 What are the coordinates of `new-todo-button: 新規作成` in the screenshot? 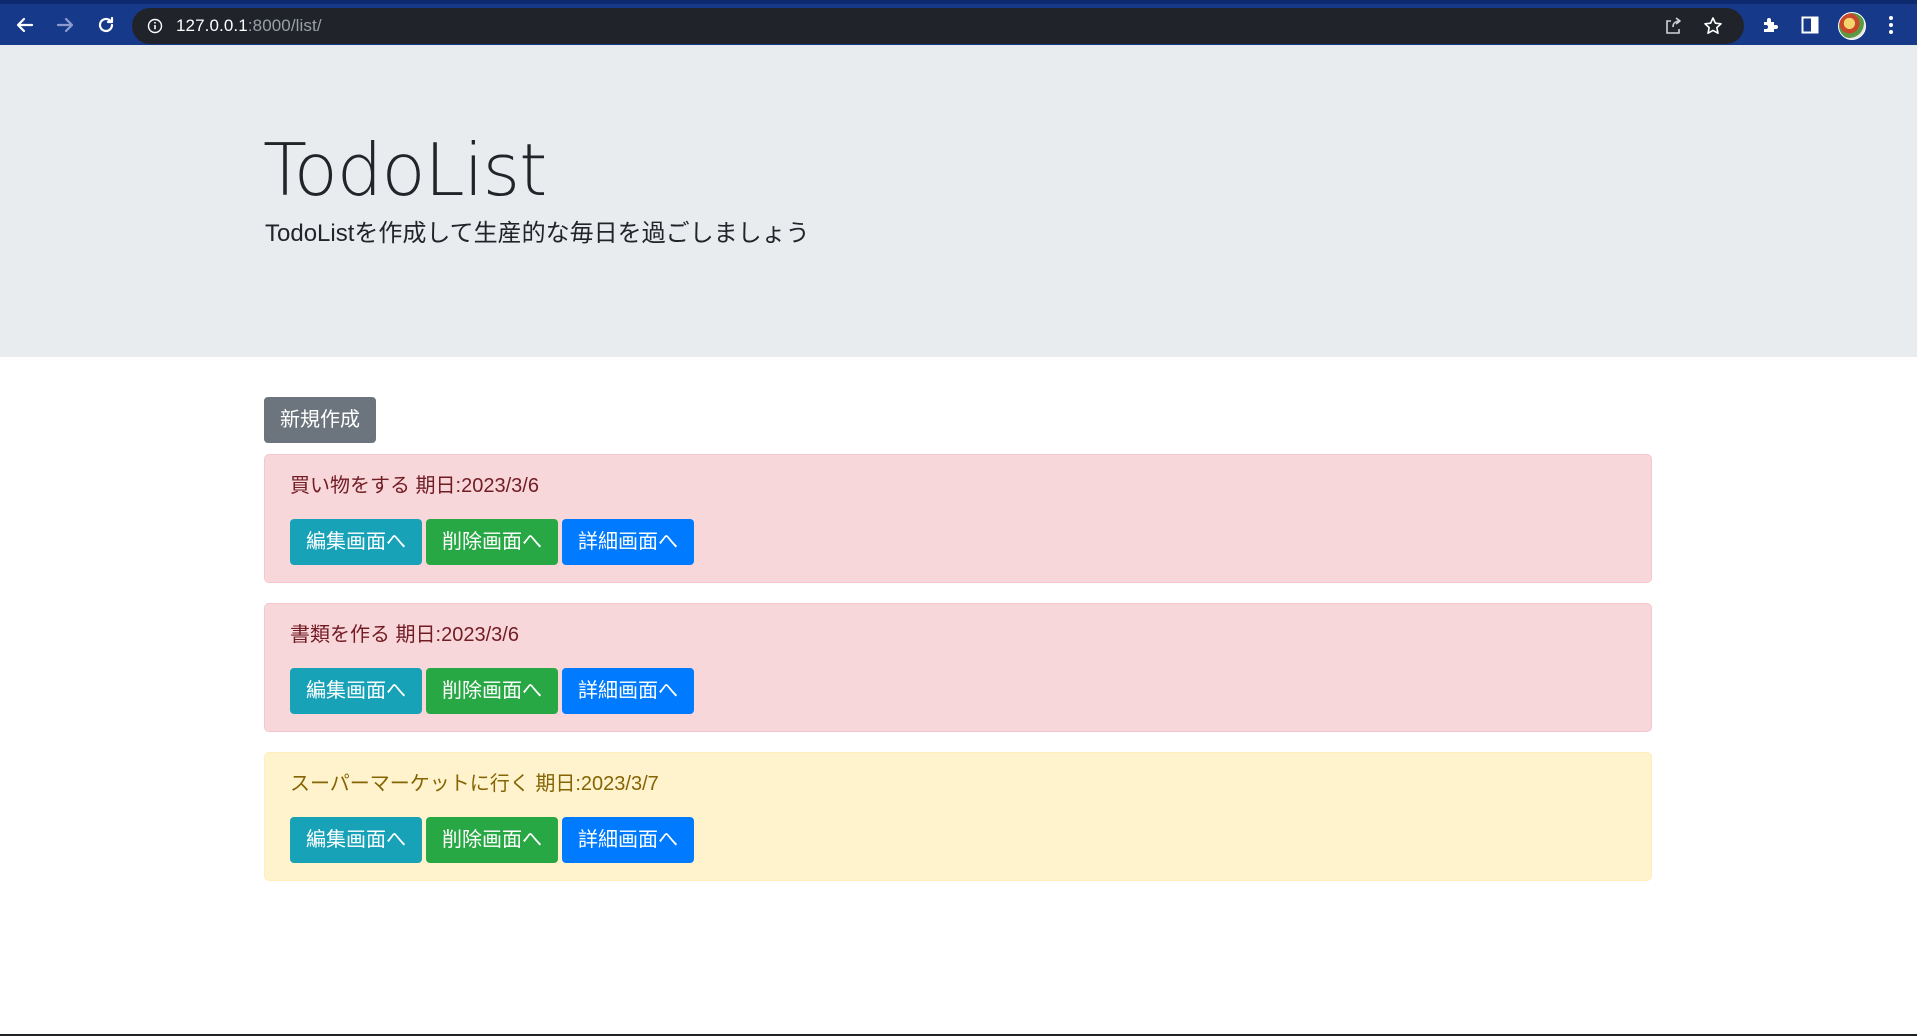 It's located at (320, 420).